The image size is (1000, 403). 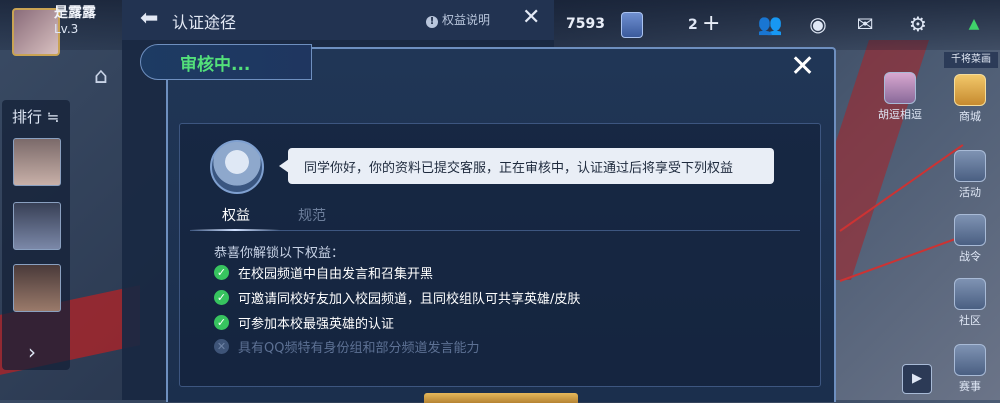 What do you see at coordinates (101, 76) in the screenshot?
I see `home-icon: ⌂` at bounding box center [101, 76].